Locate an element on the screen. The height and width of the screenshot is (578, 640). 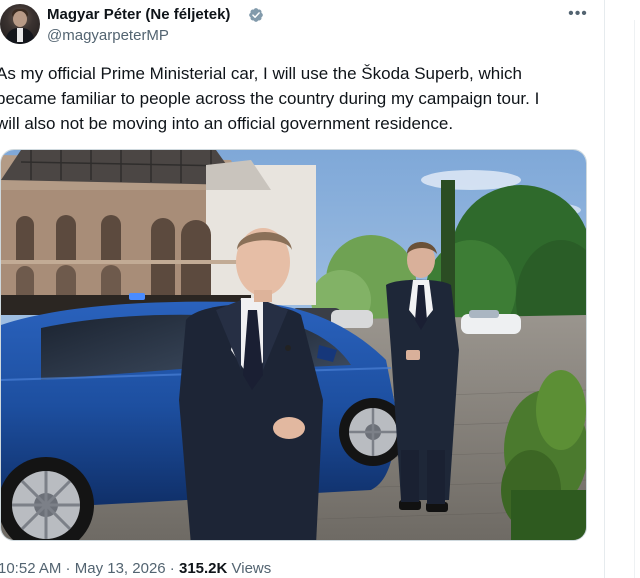
right-panel-border is located at coordinates (634, 299).